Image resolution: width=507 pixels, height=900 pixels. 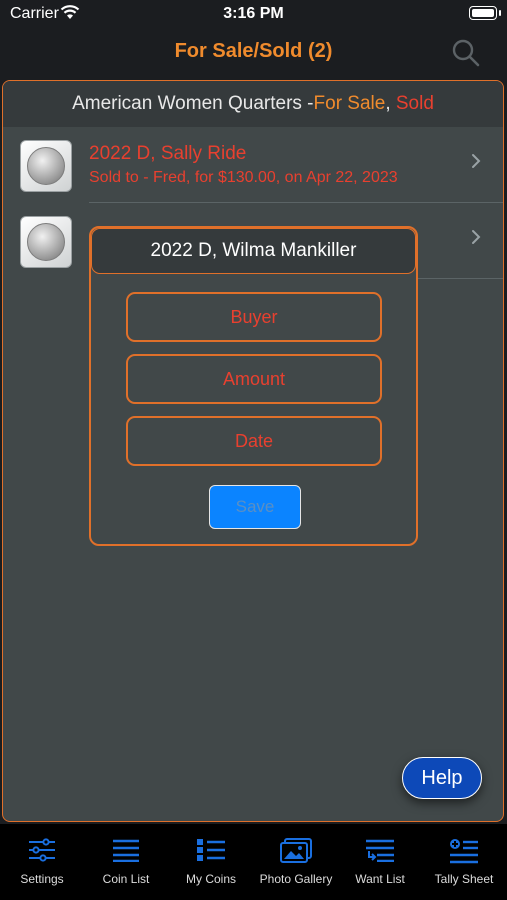 I want to click on tab-tally-sheet: Tally Sheet, so click(x=464, y=862).